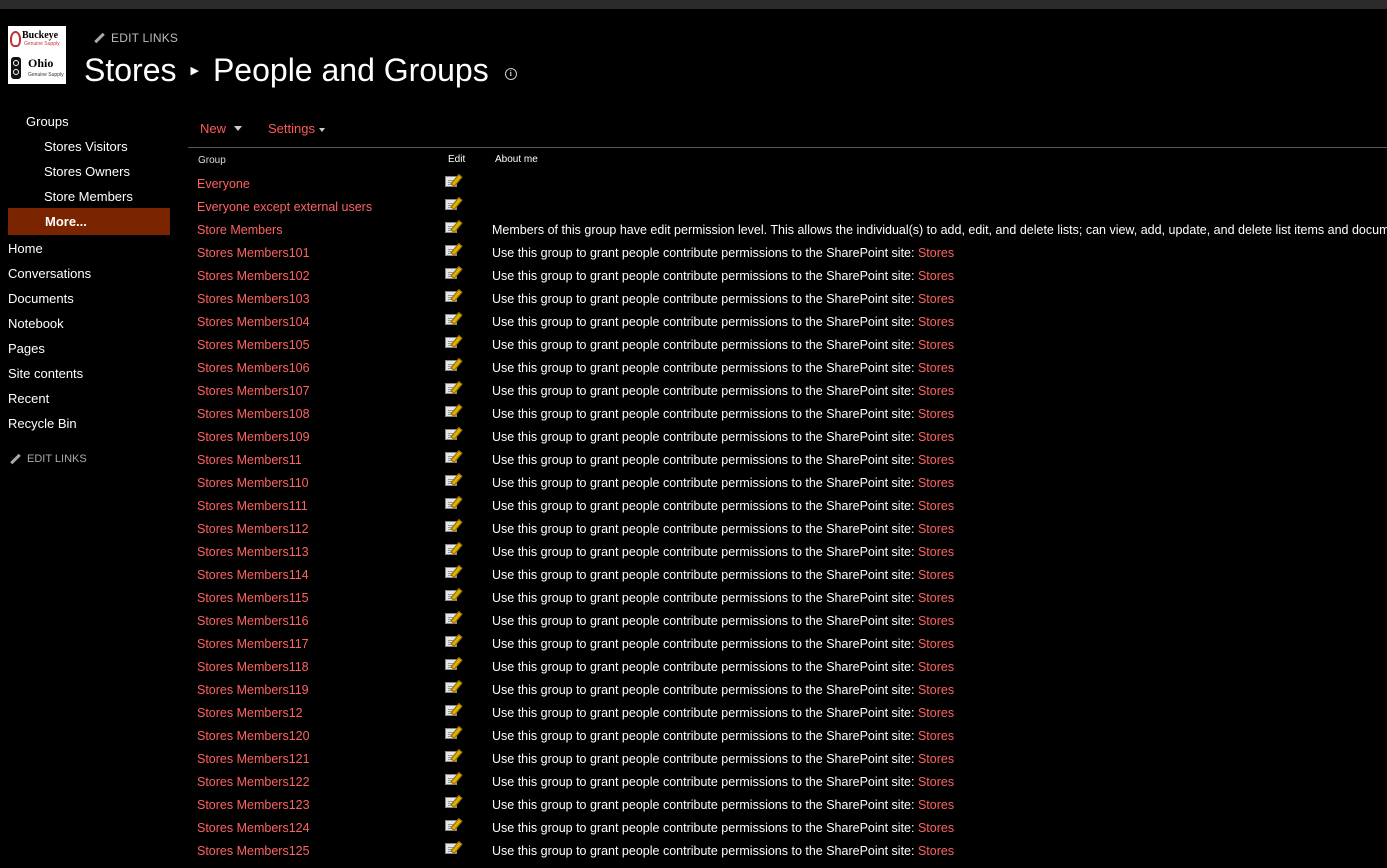 The height and width of the screenshot is (868, 1387). Describe the element at coordinates (253, 529) in the screenshot. I see `group-name-link: Stores Members112` at that location.